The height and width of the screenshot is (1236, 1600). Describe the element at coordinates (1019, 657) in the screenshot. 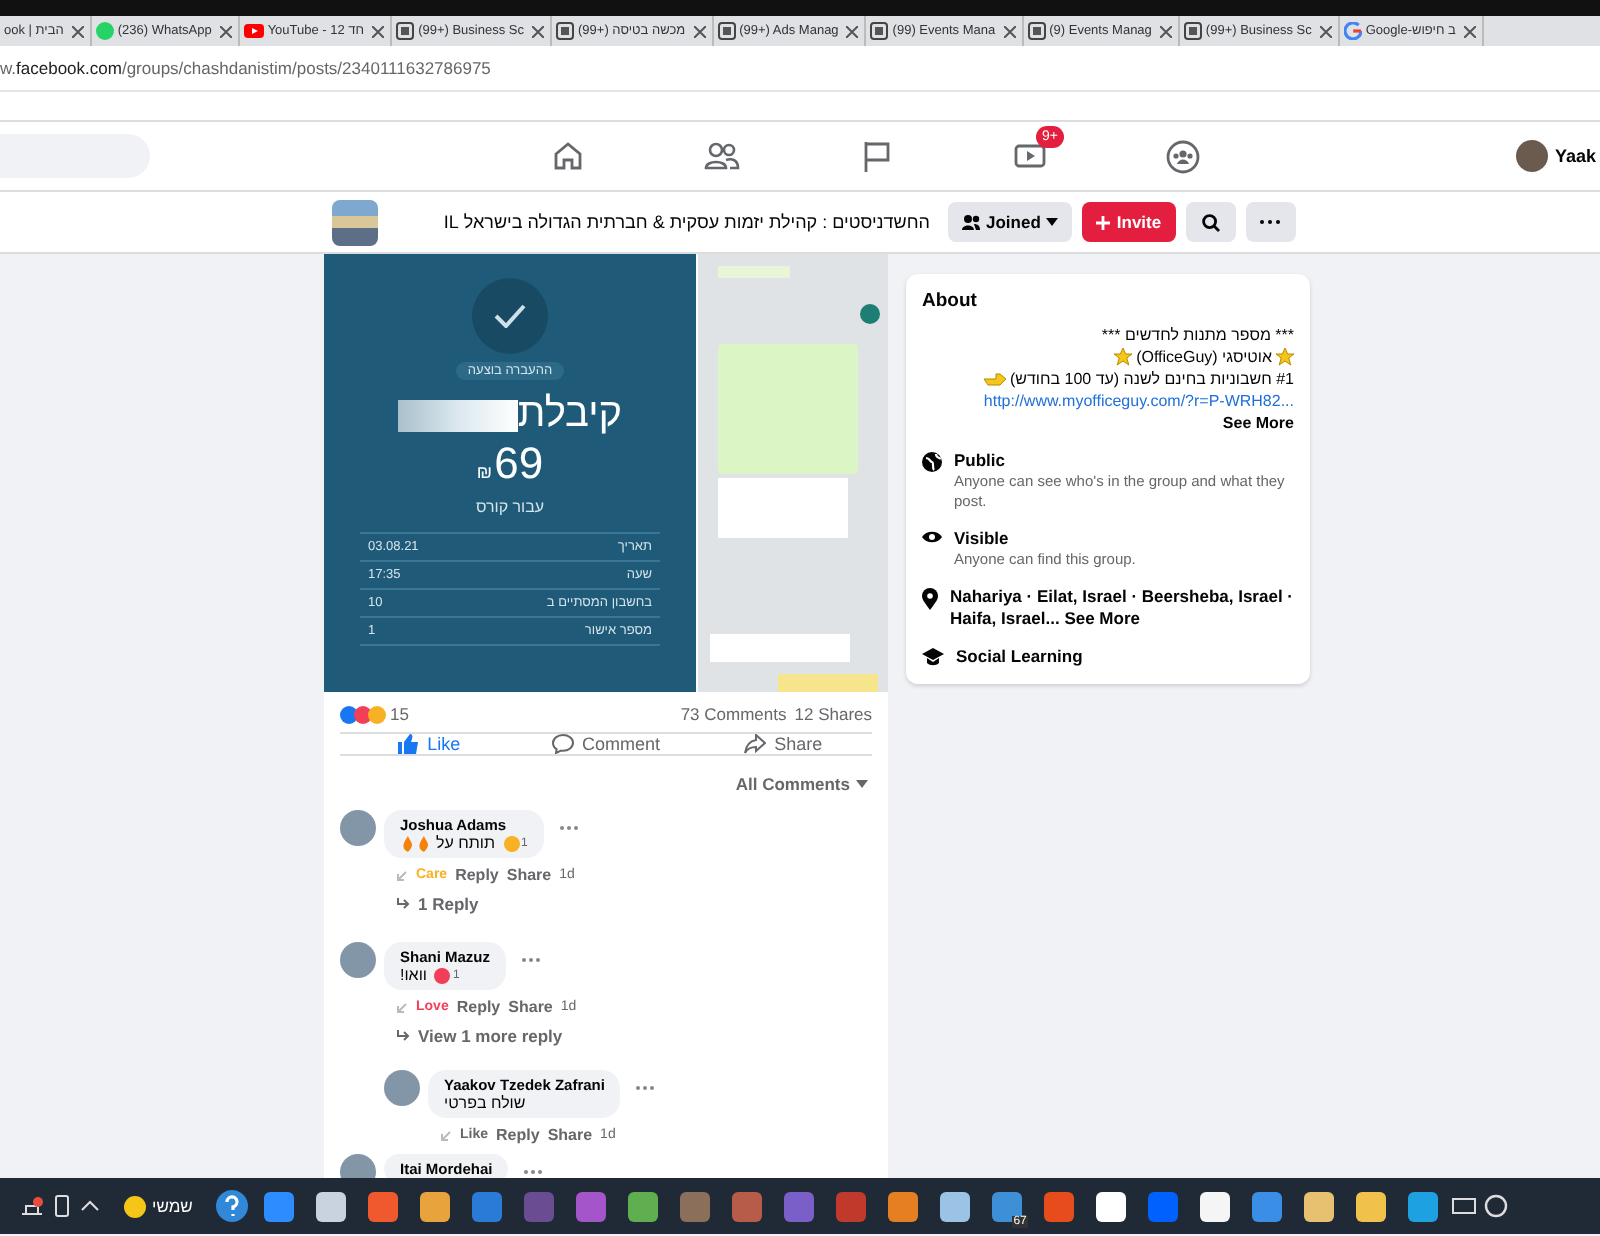

I see `info-title: Social Learning` at that location.